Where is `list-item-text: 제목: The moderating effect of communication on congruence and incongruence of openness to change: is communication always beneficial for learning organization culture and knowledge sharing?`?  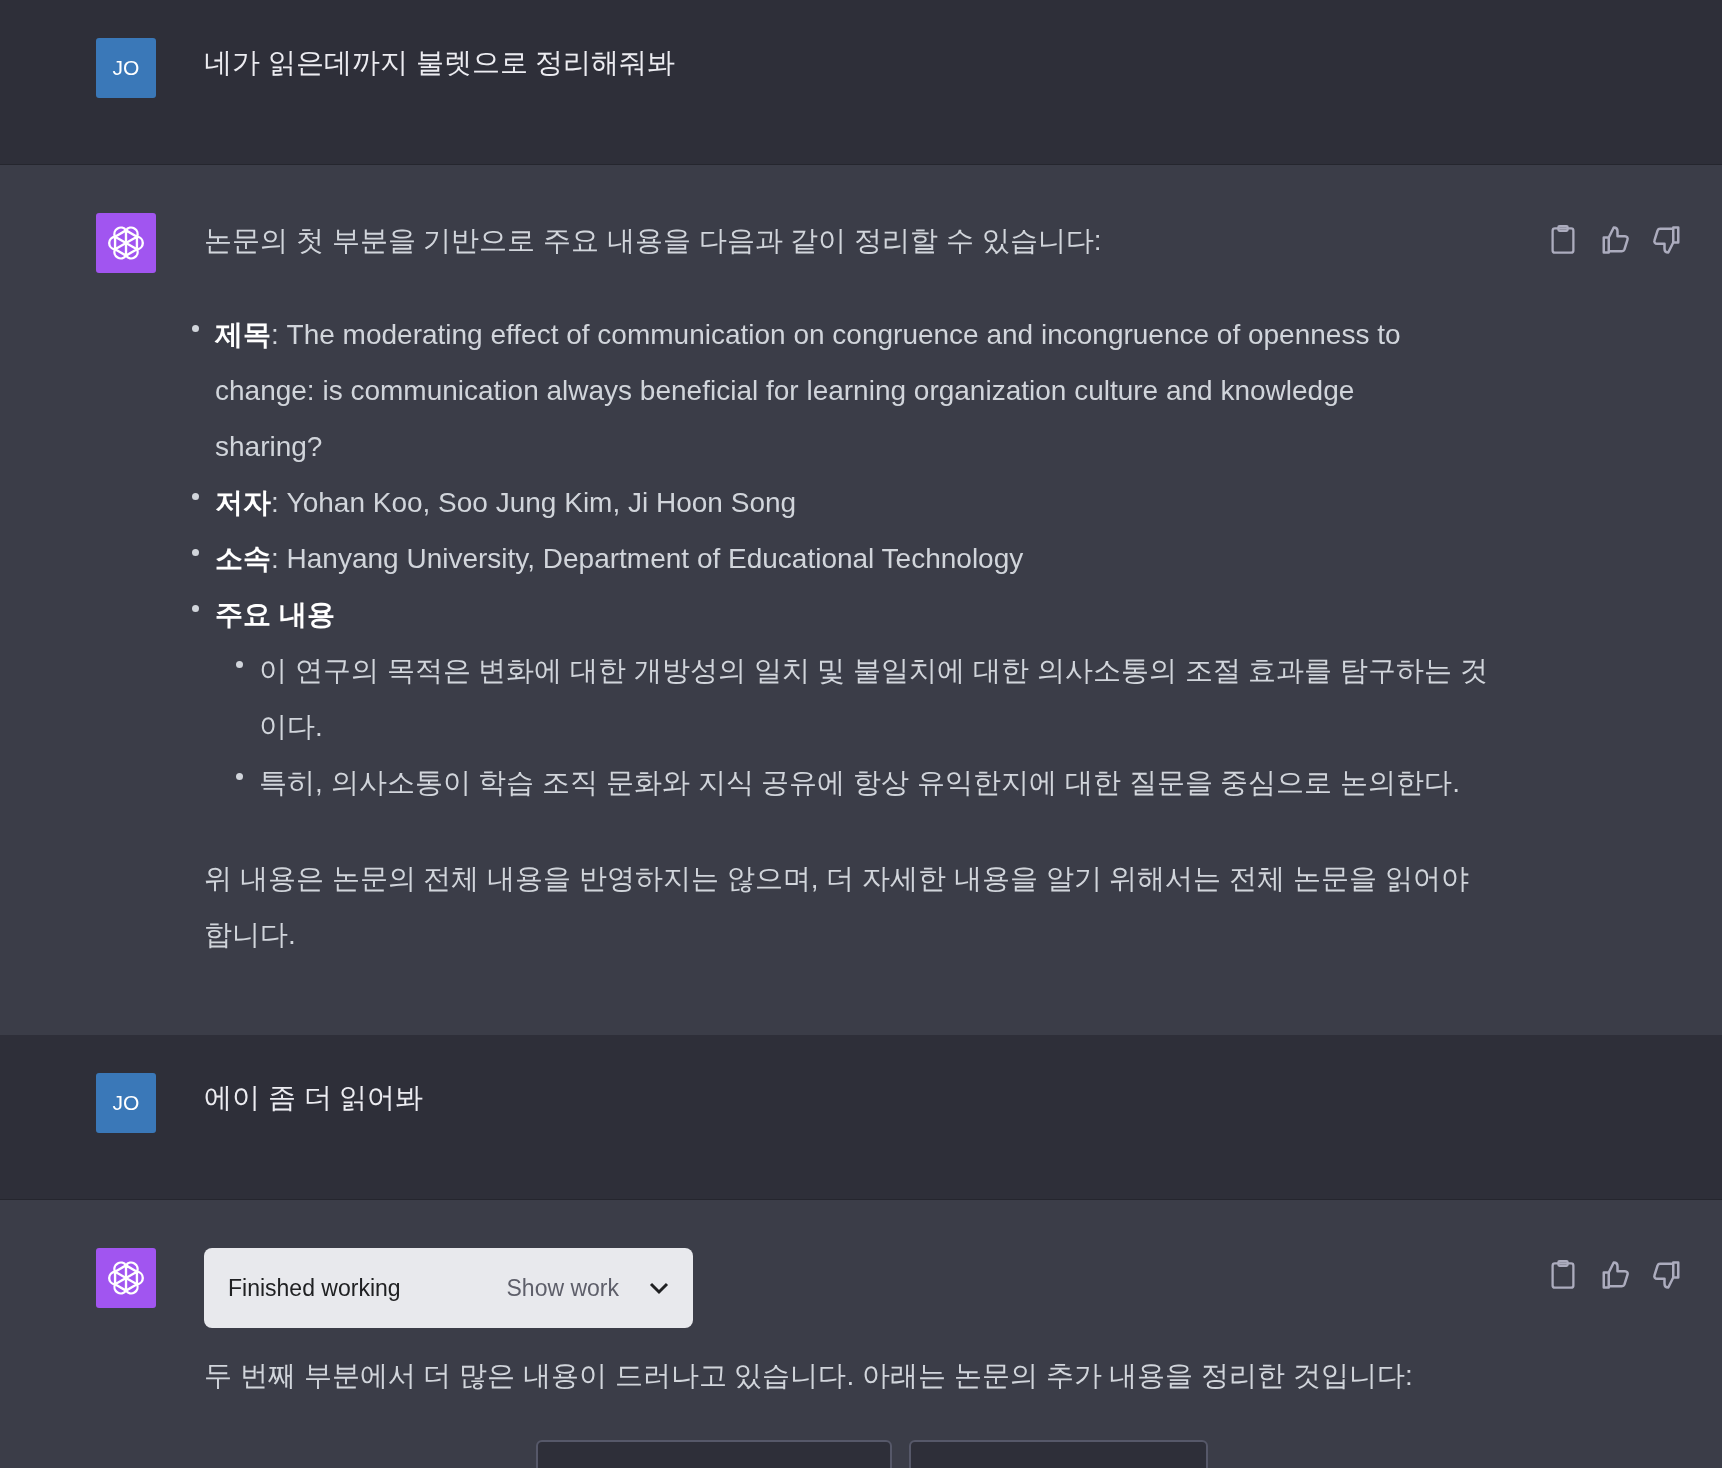
list-item-text: 제목: The moderating effect of communication on congruence and incongruence of openness to change: is communication always beneficial for learning organization culture and knowledge sharing? is located at coordinates (808, 391).